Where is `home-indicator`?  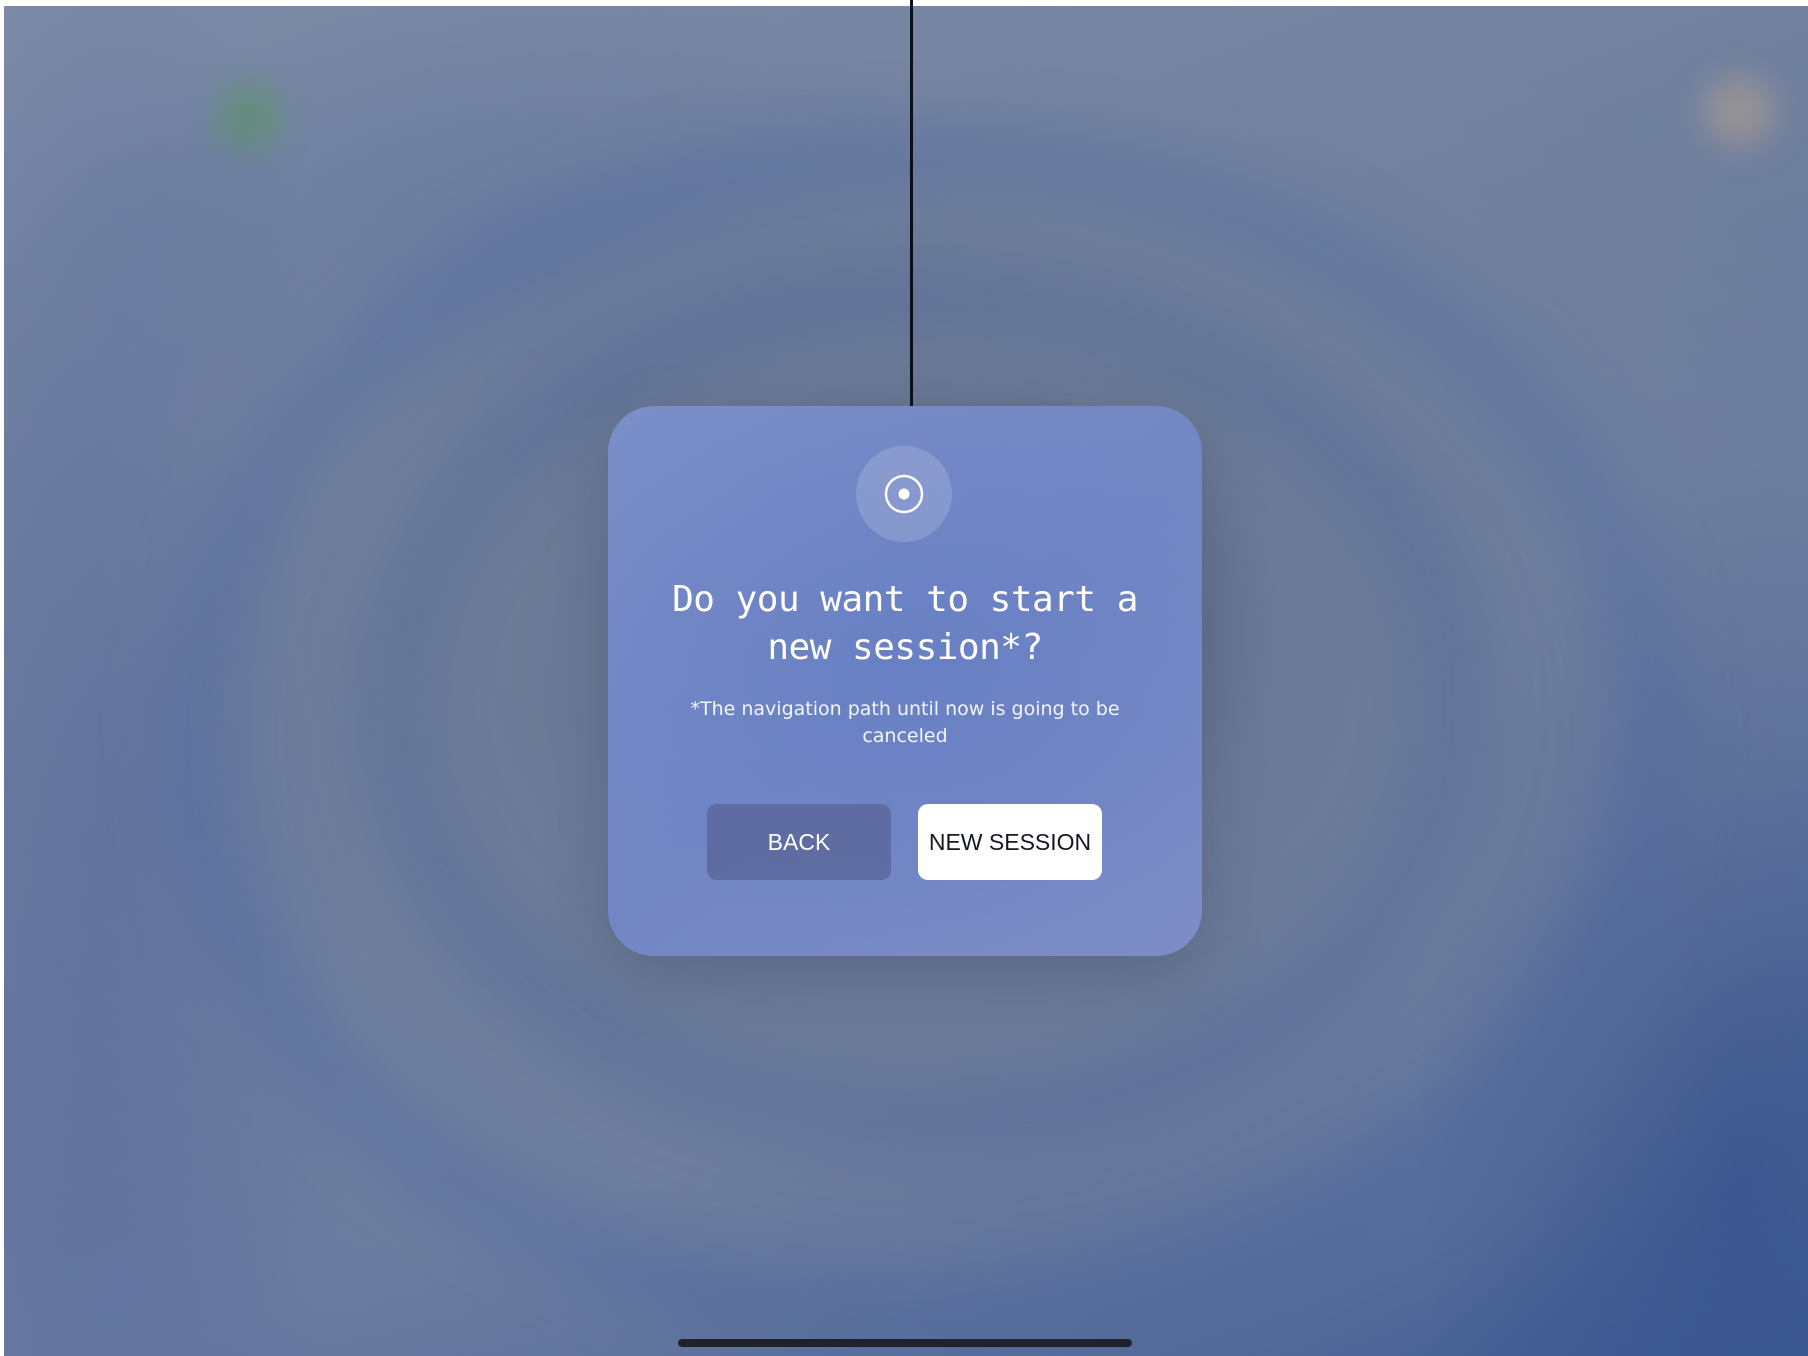
home-indicator is located at coordinates (905, 1343).